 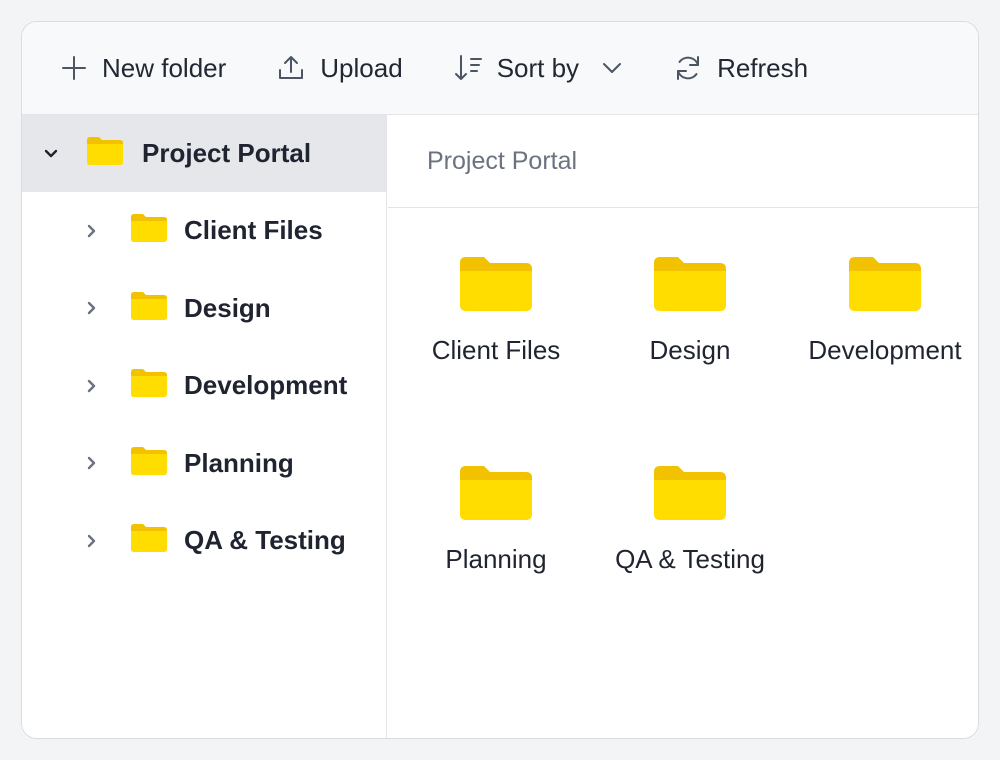 I want to click on tree-item-qa-testing: QA & Testing, so click(x=204, y=541).